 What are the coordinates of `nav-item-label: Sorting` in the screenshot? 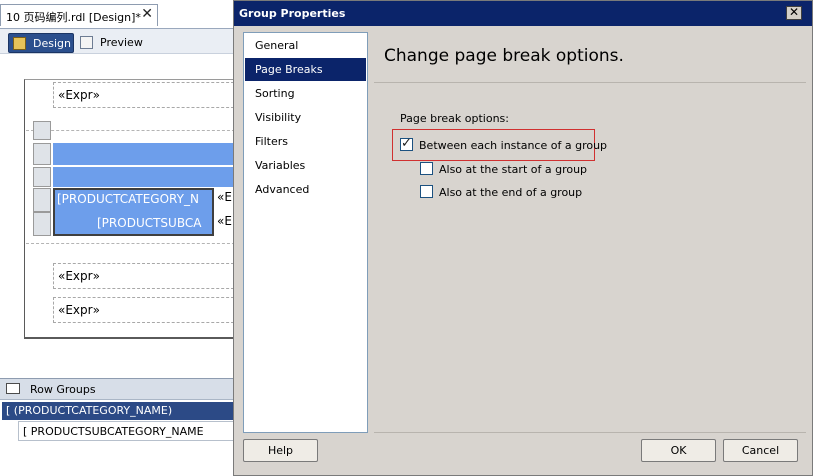 It's located at (275, 93).